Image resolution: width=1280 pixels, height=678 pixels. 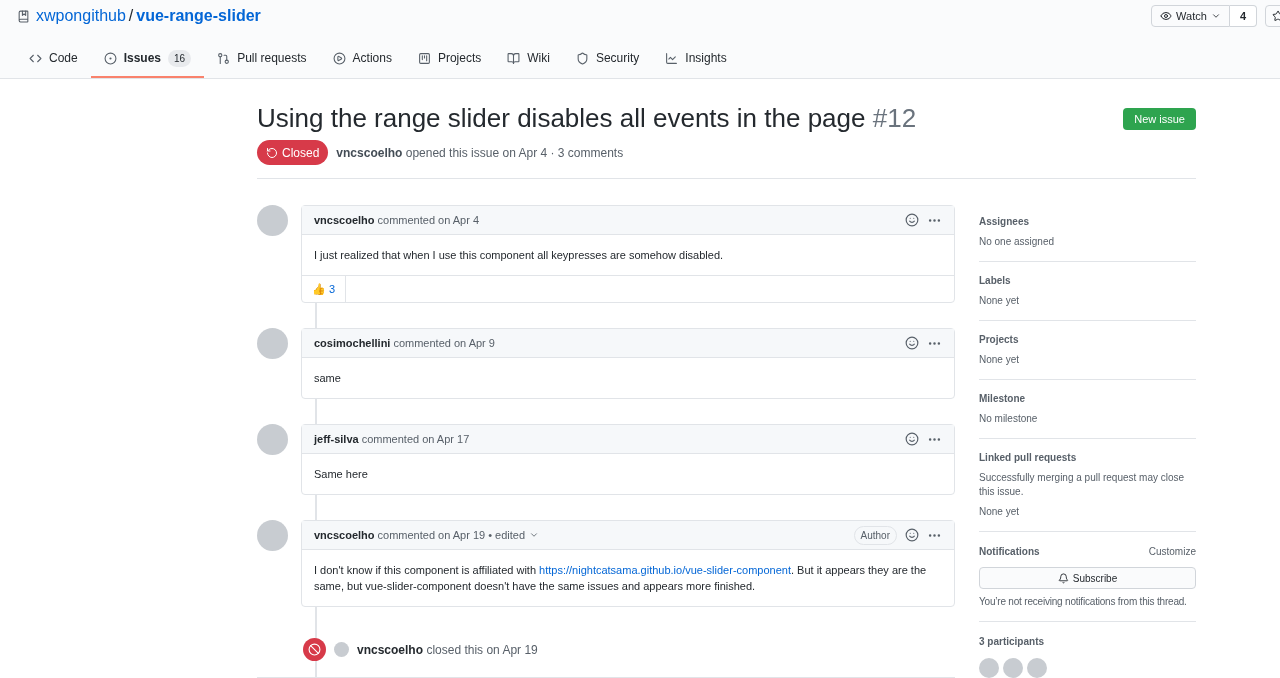 I want to click on repo-tab: Projects, so click(x=449, y=59).